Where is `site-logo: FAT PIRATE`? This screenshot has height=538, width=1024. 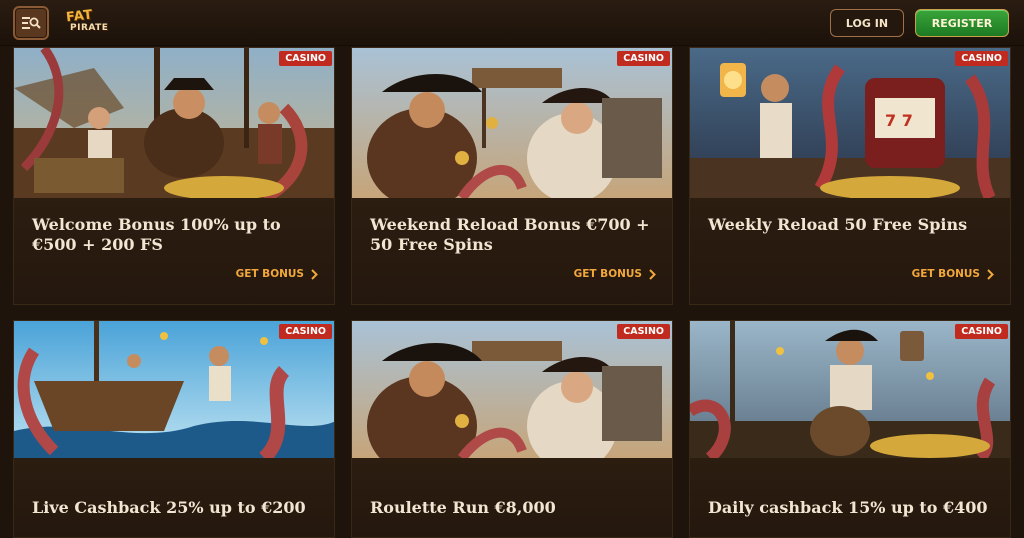
site-logo: FAT PIRATE is located at coordinates (86, 22).